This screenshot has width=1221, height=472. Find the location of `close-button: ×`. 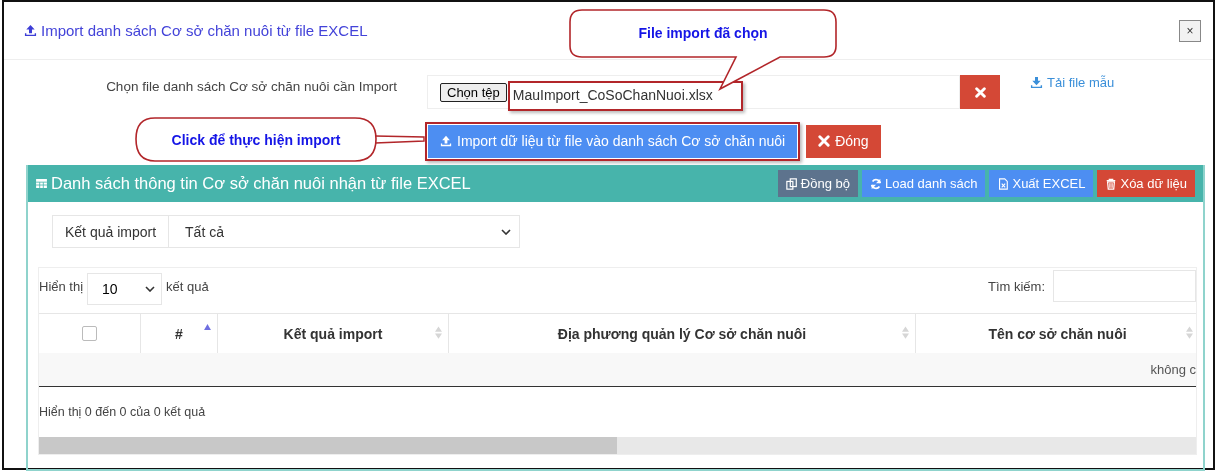

close-button: × is located at coordinates (1190, 30).